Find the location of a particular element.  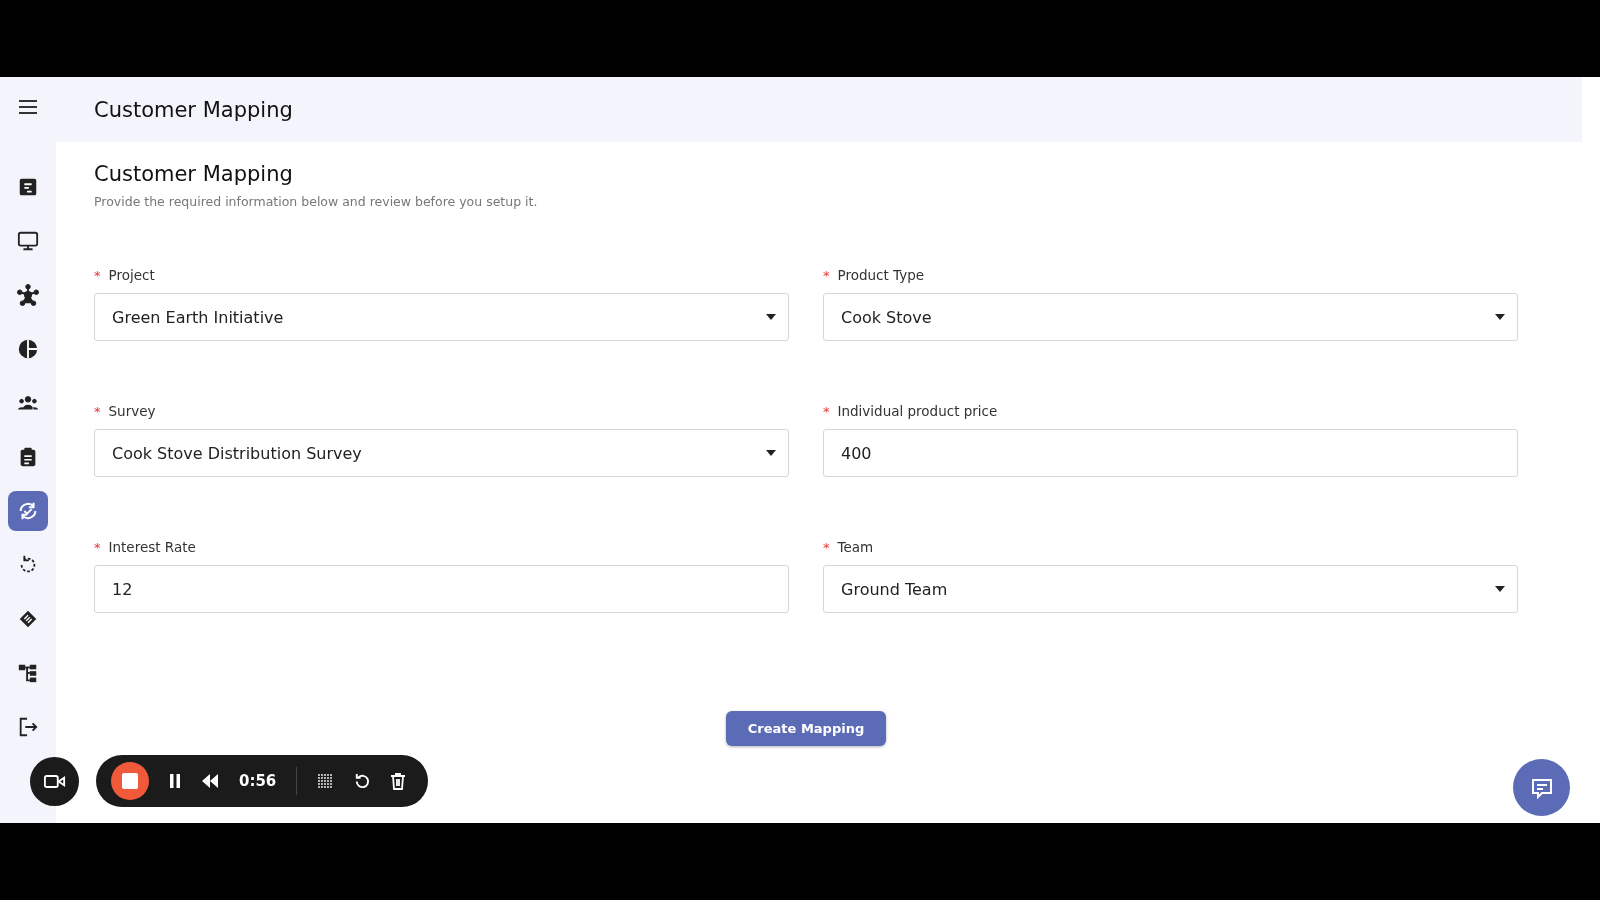

select-field: Cook Stove is located at coordinates (1170, 317).